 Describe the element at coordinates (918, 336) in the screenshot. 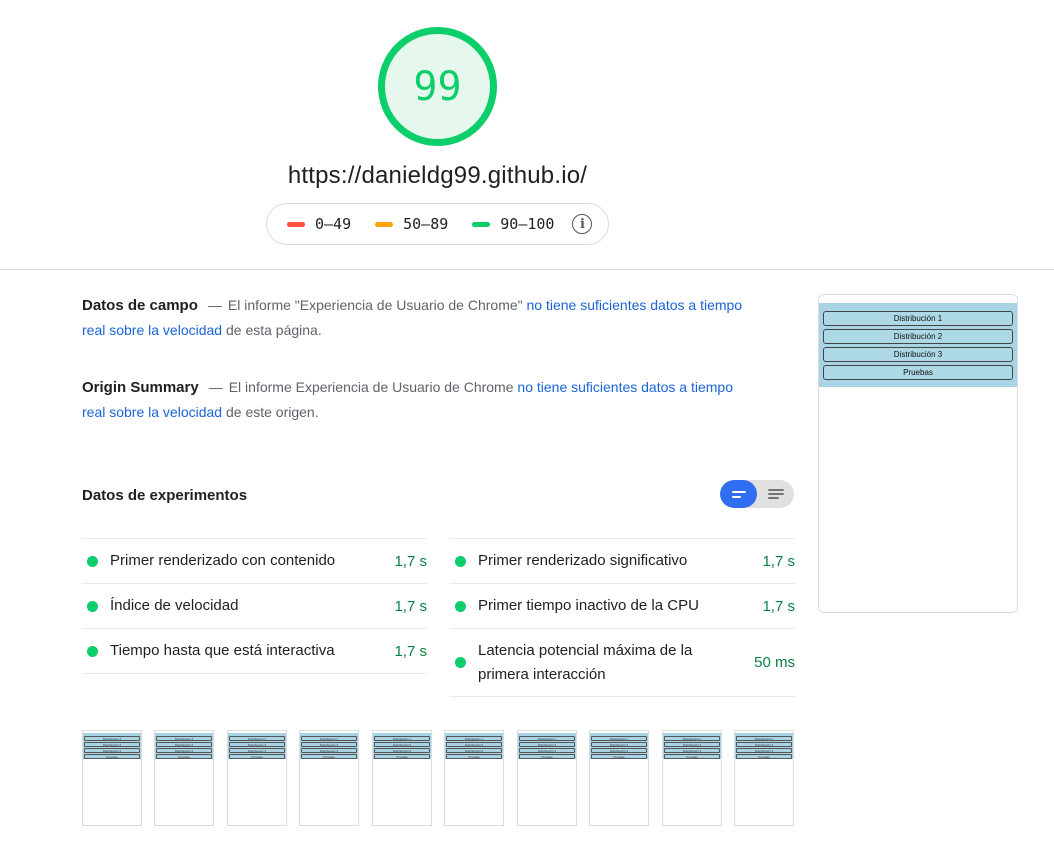

I see `preview-button: Distribución 2` at that location.